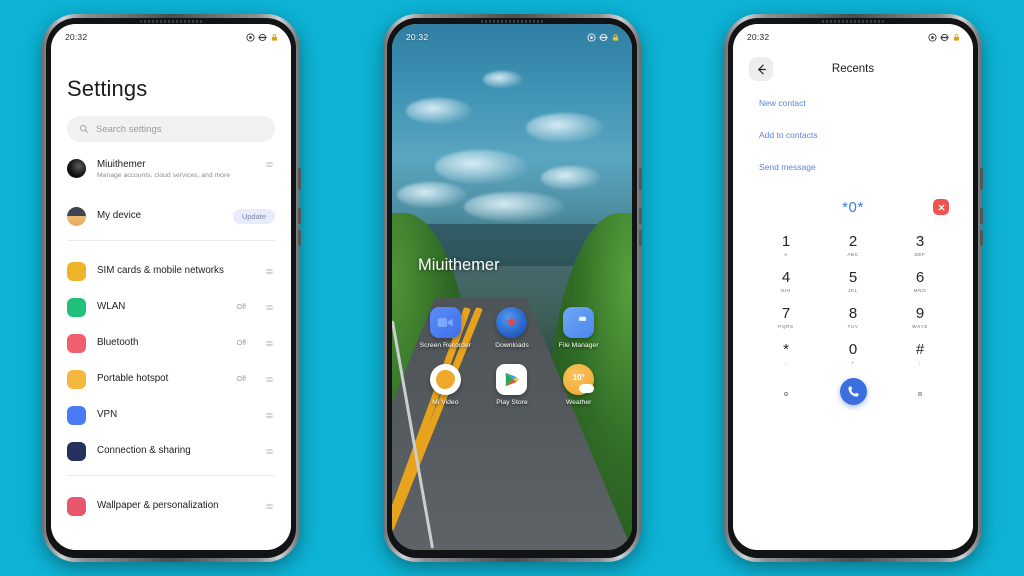  I want to click on dialer-link: Add to contacts, so click(853, 135).